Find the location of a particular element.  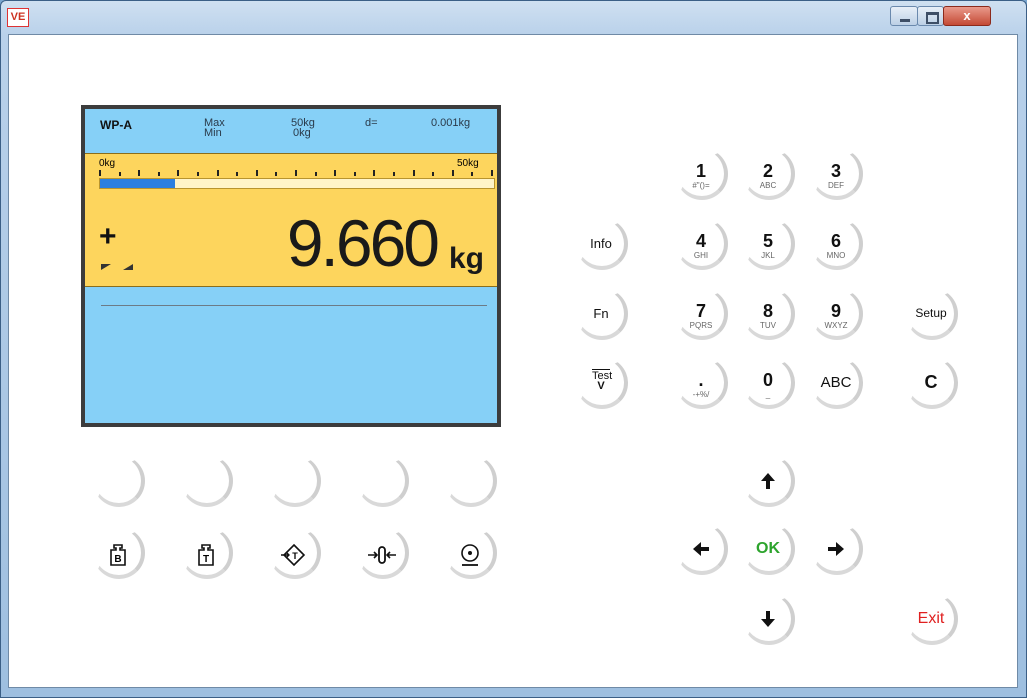

key-1: 1 #"()= is located at coordinates (702, 174).